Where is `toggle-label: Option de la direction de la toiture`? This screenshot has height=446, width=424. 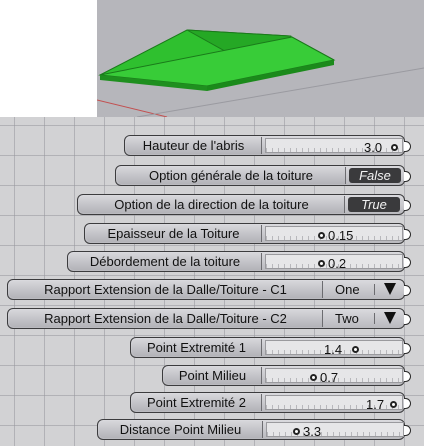 toggle-label: Option de la direction de la toiture is located at coordinates (212, 204).